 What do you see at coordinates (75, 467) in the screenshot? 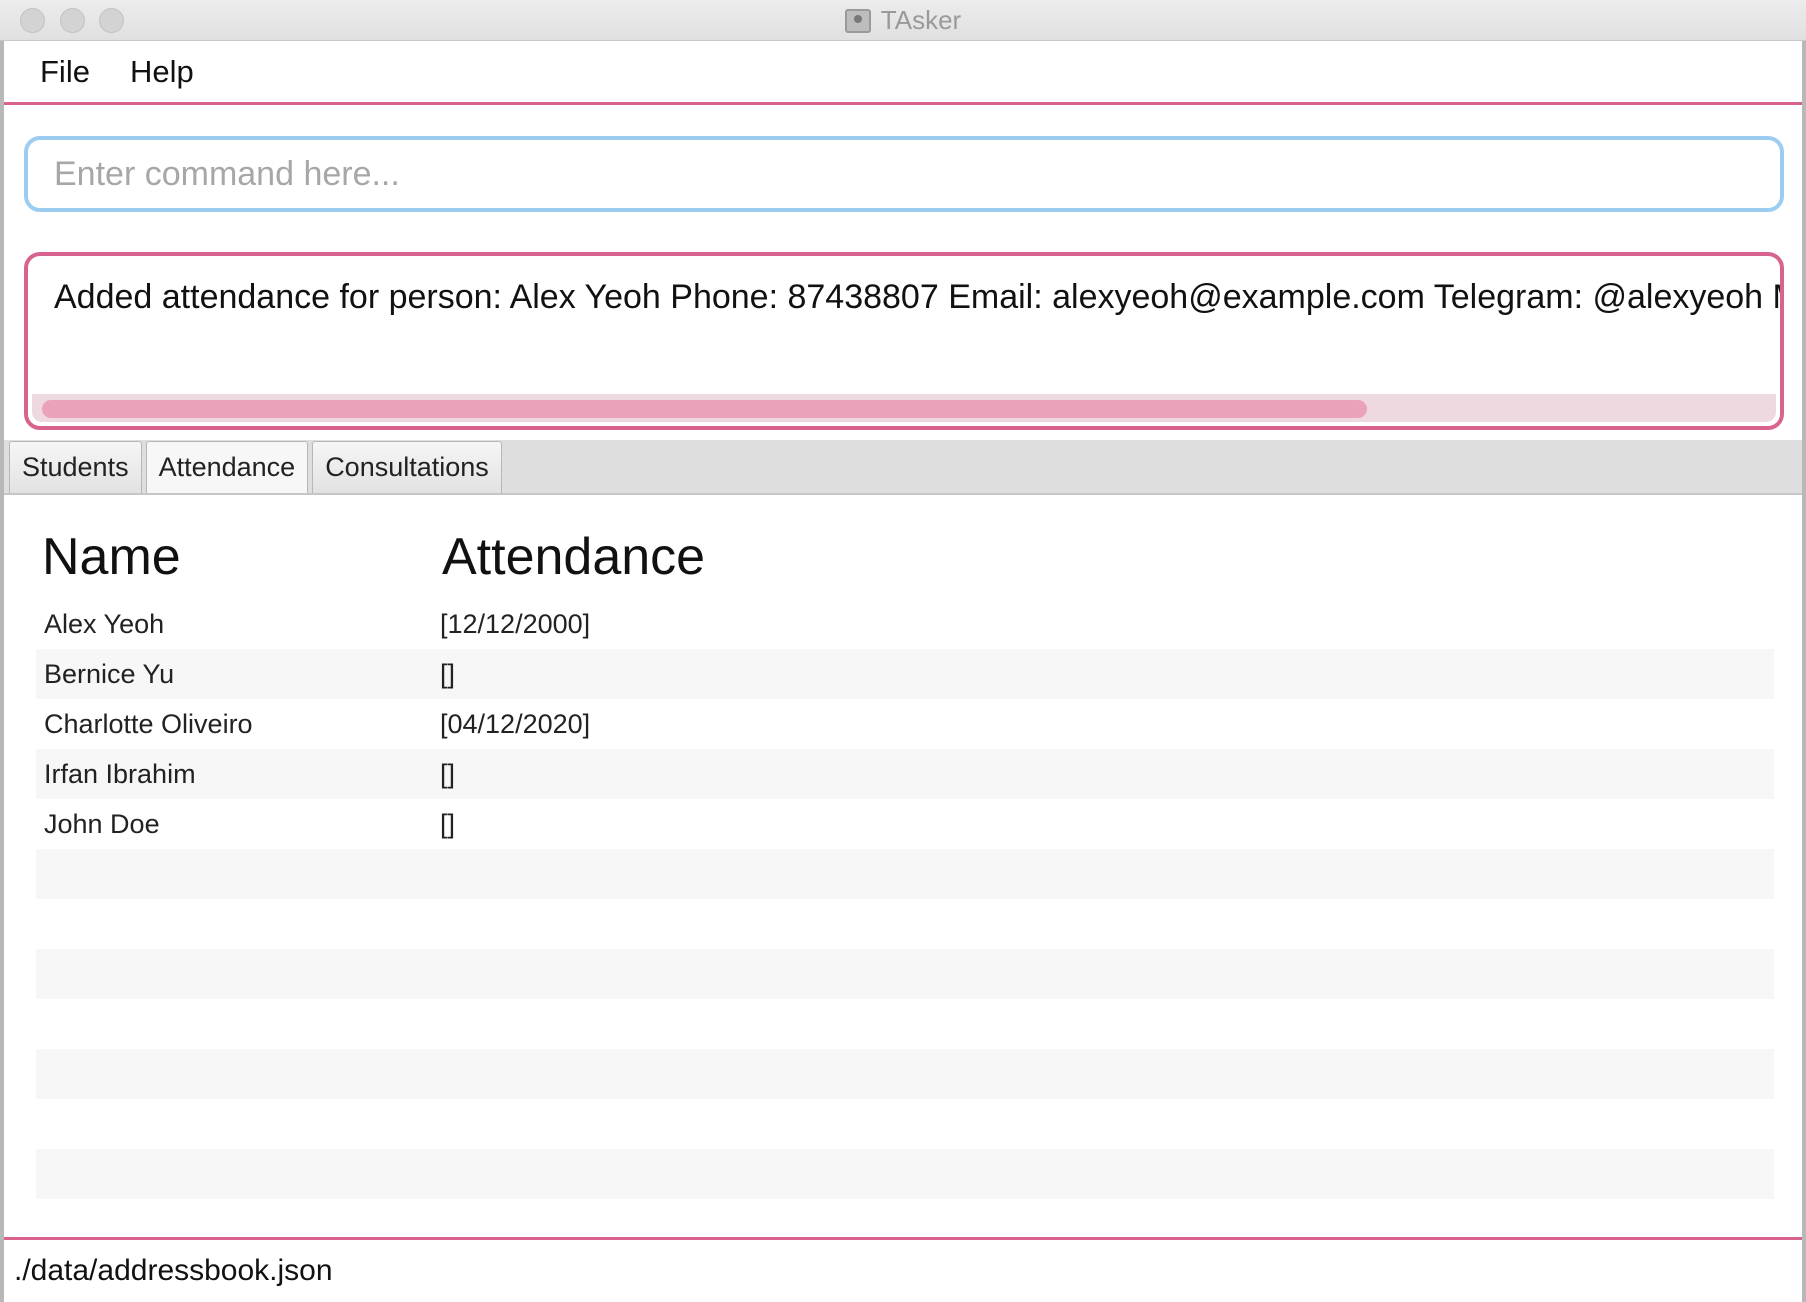
I see `tab-students: Students` at bounding box center [75, 467].